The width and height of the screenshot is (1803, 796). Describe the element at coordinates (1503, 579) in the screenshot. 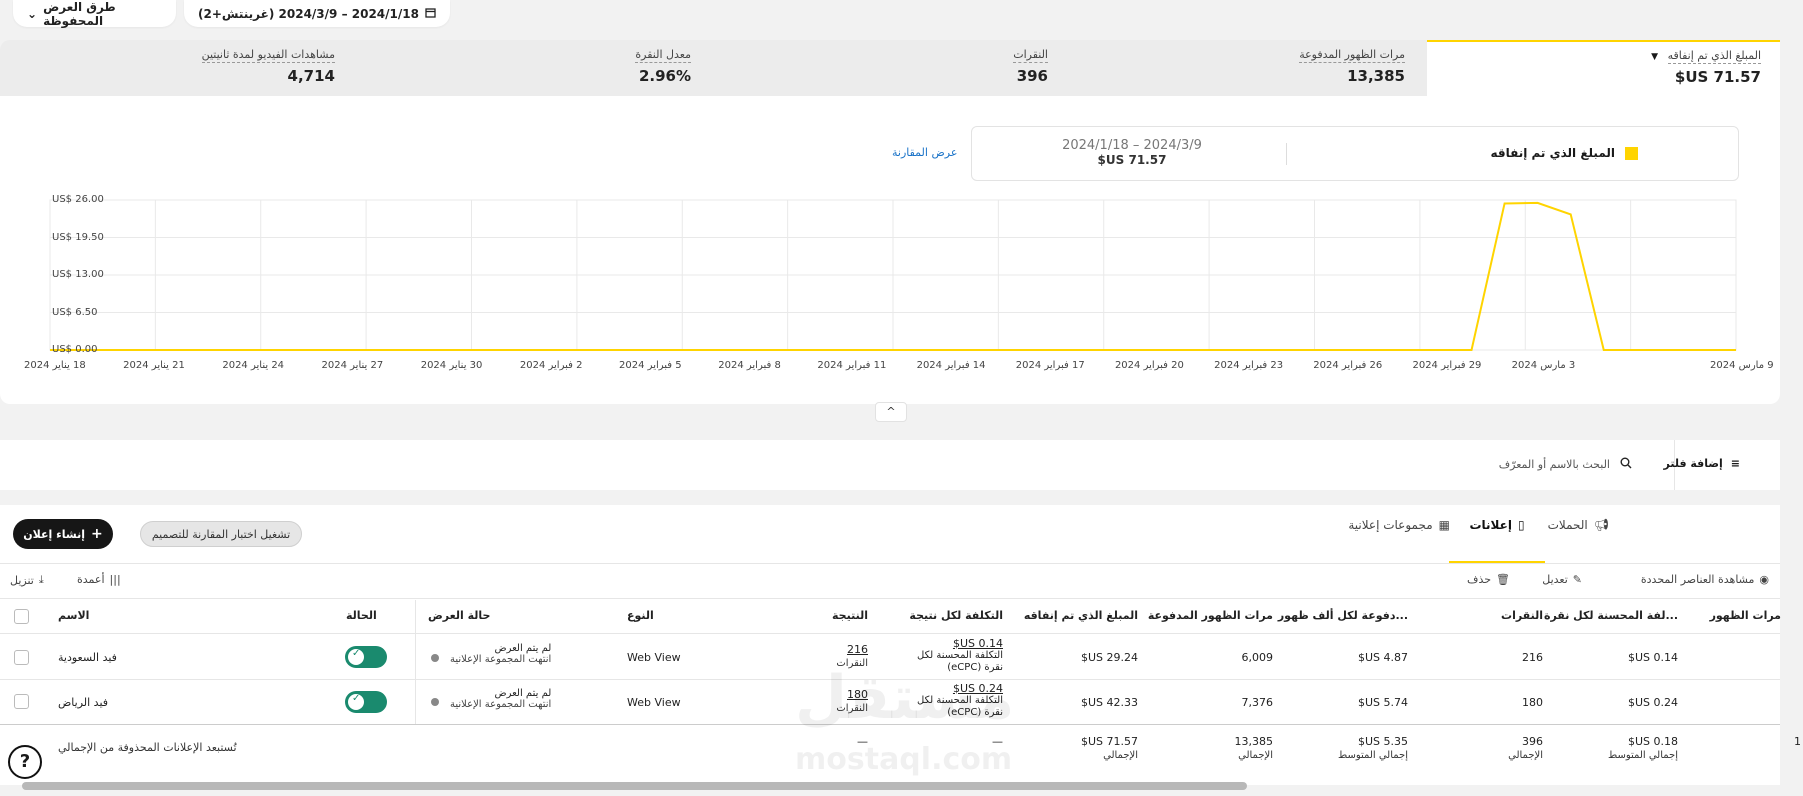

I see `trash-icon: 🗑︎` at that location.